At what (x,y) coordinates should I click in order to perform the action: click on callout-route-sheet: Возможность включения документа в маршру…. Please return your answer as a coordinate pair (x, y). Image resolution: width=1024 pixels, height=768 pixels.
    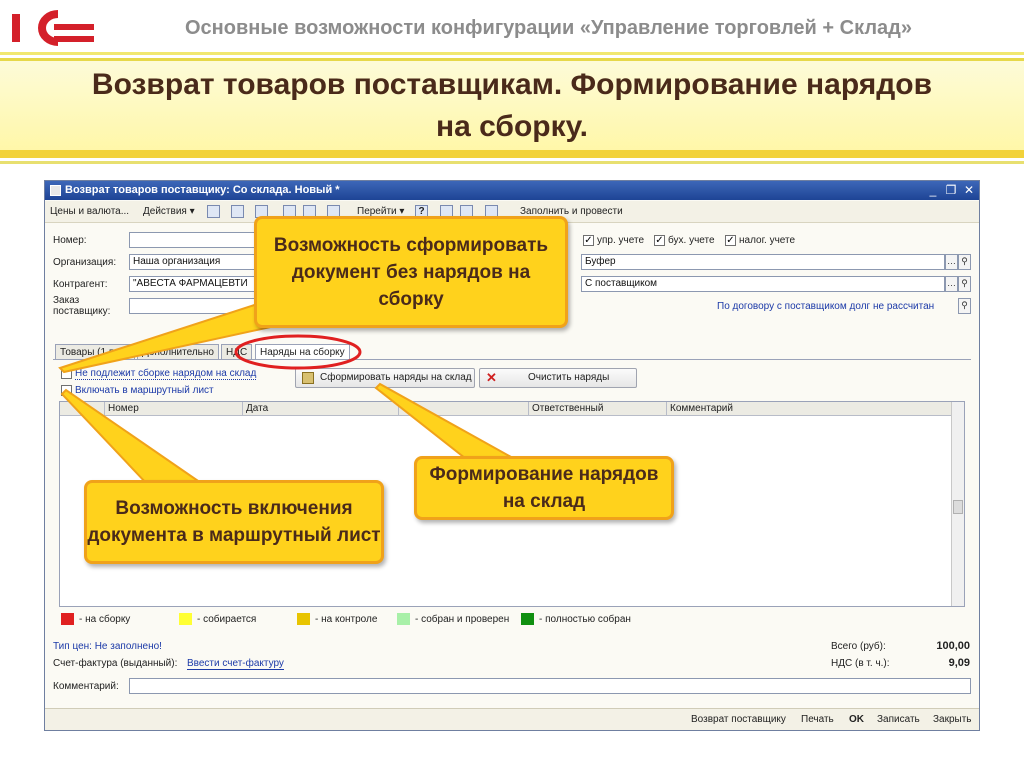
    Looking at the image, I should click on (234, 522).